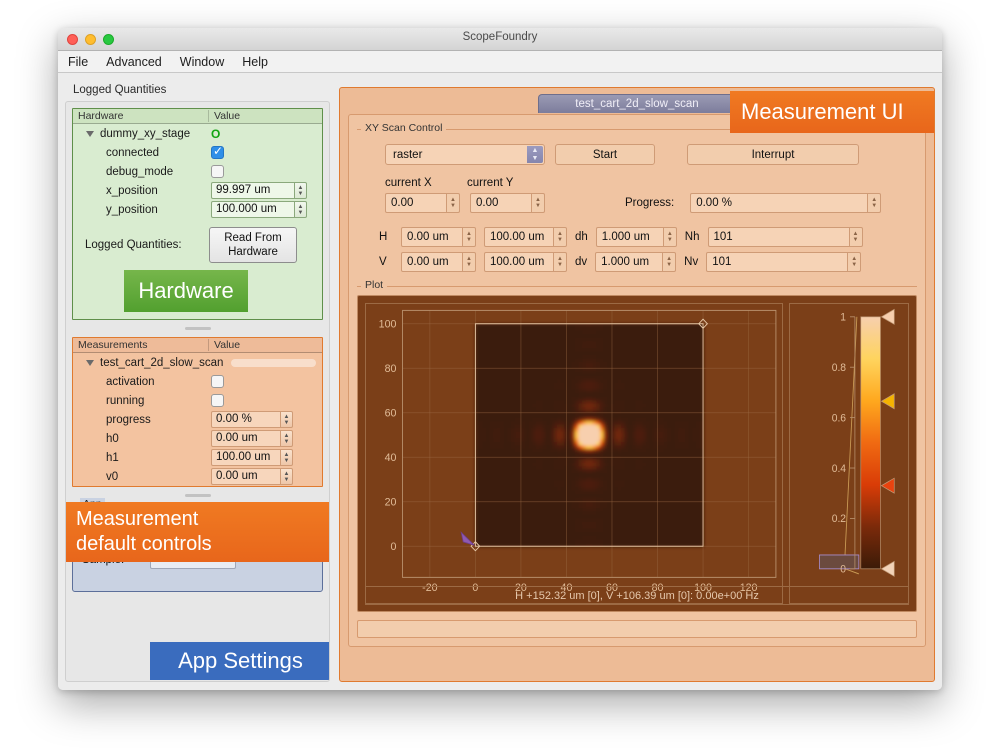 The height and width of the screenshot is (750, 1000). I want to click on h0-spinbox: 0.00 um ▲ ▼, so click(252, 438).